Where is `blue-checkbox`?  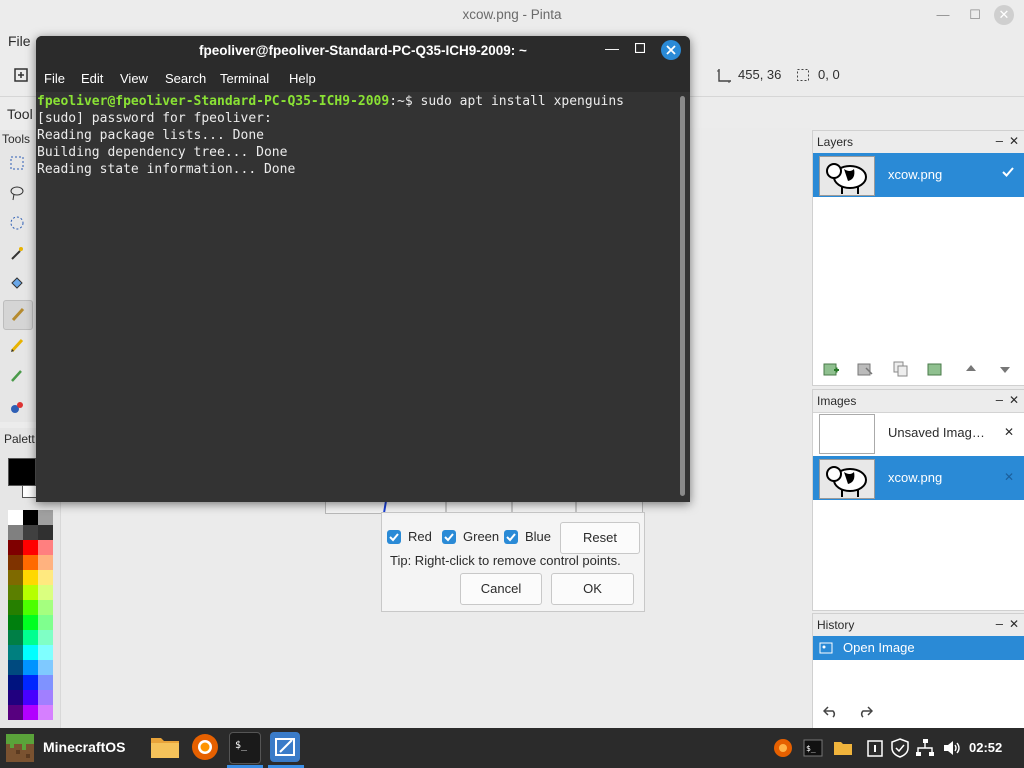
blue-checkbox is located at coordinates (511, 537).